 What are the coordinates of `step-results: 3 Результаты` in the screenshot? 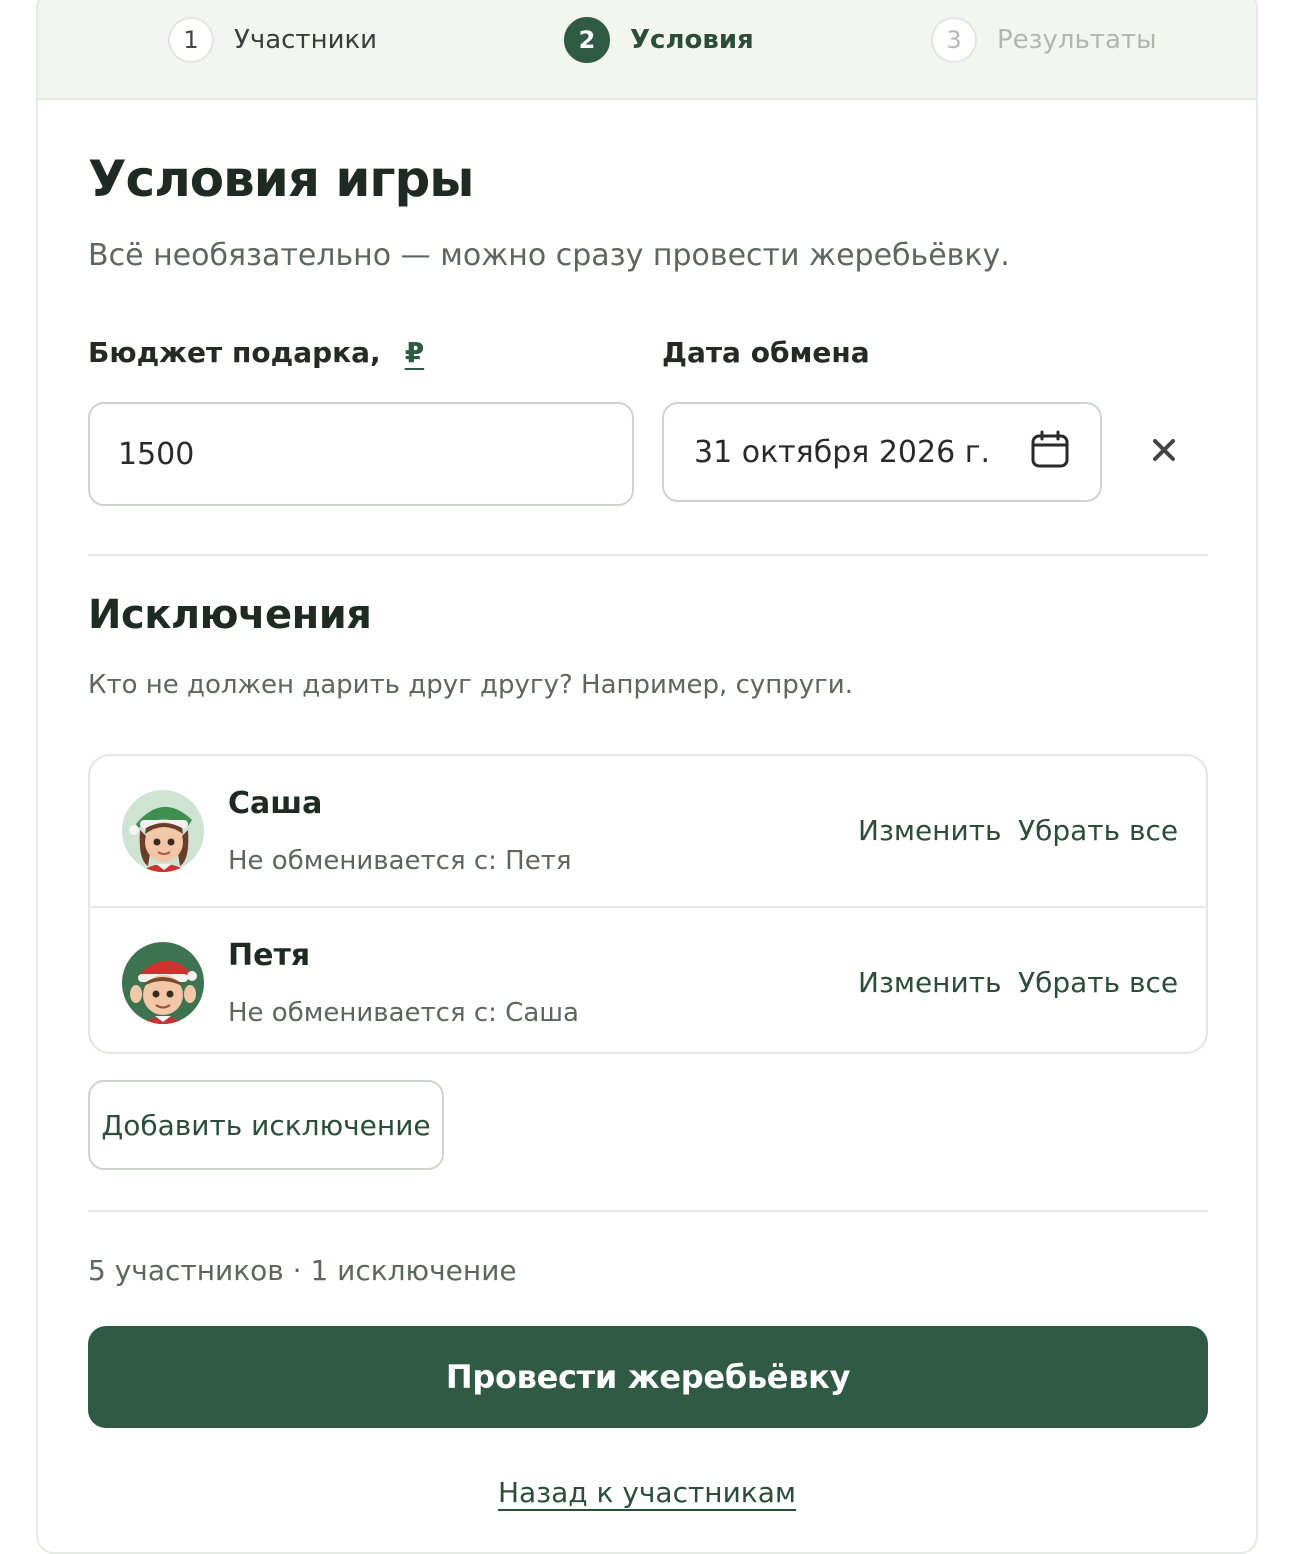 It's located at (1044, 40).